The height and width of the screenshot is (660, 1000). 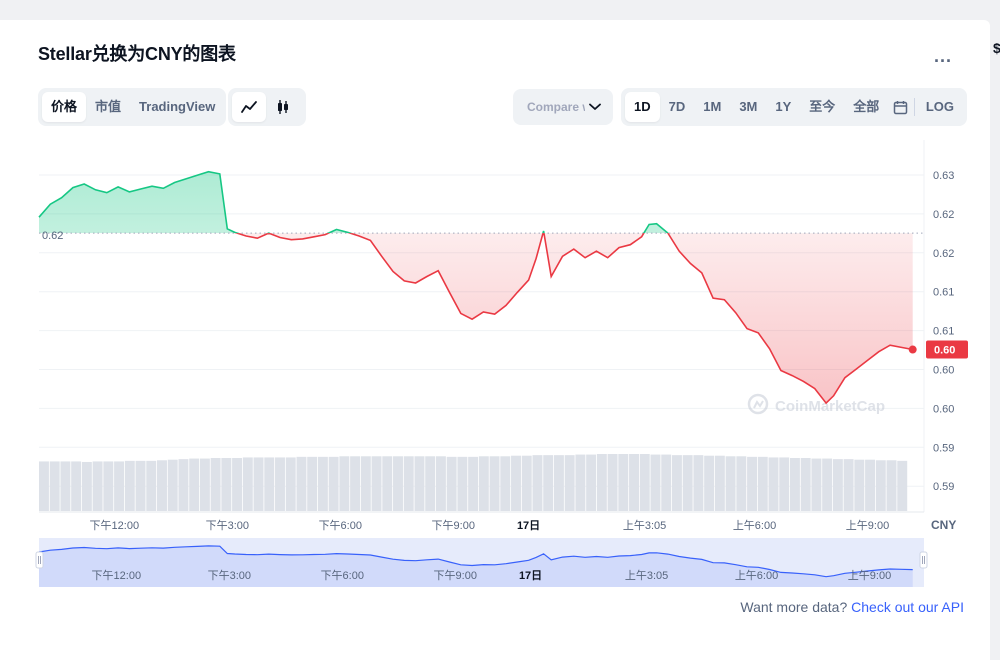 What do you see at coordinates (943, 525) in the screenshot?
I see `currency-label: CNY` at bounding box center [943, 525].